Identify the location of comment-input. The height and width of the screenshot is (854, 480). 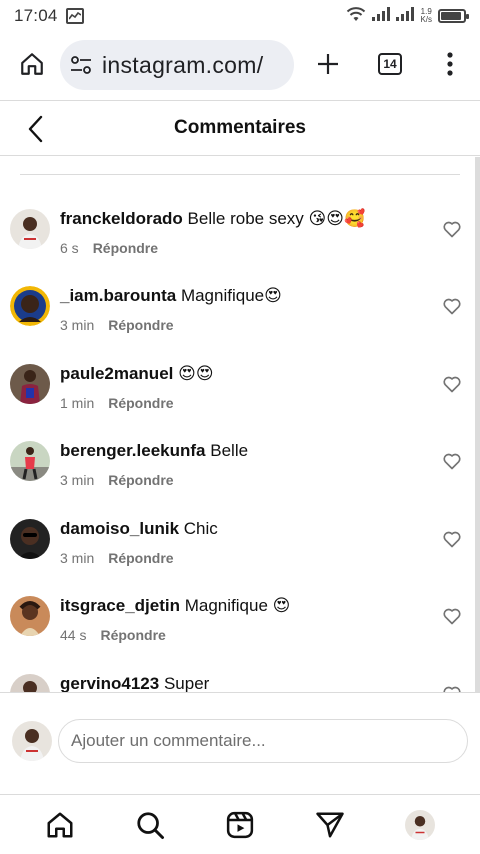
(263, 741).